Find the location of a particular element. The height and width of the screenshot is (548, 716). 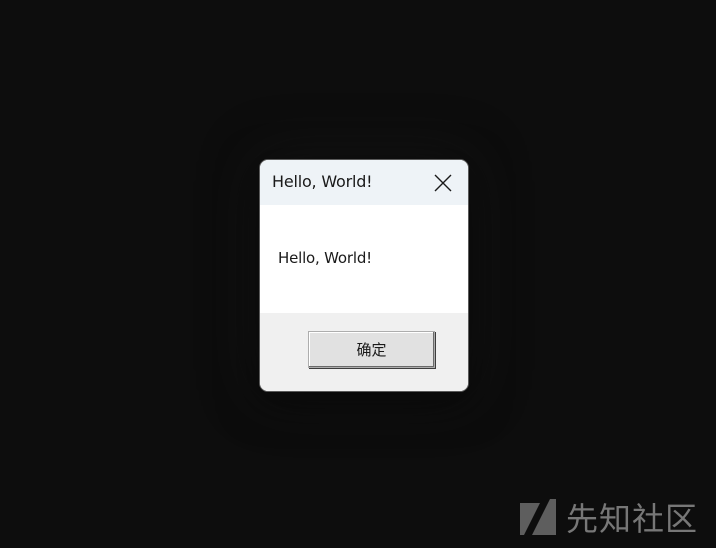

watermark: 先知社区 is located at coordinates (608, 517).